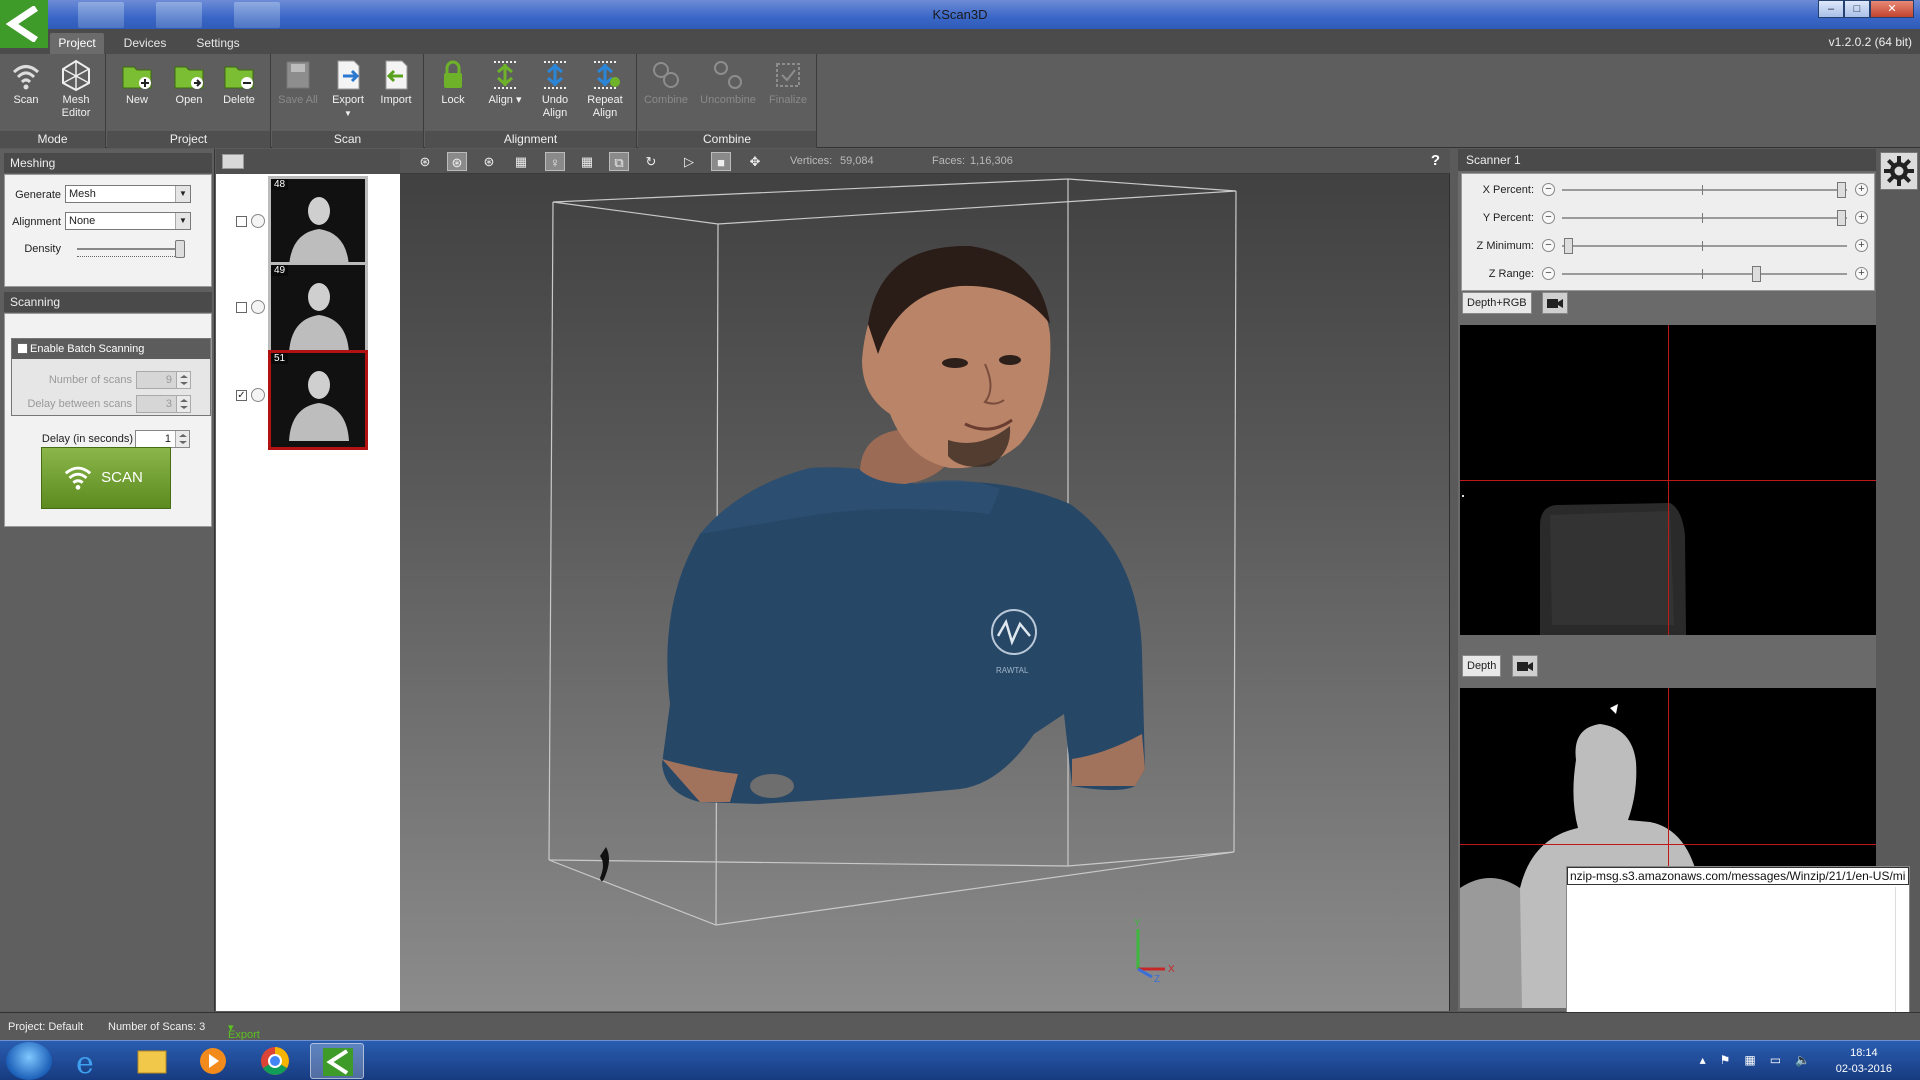 Image resolution: width=1920 pixels, height=1080 pixels. I want to click on flag-icon: ⚑, so click(1725, 1060).